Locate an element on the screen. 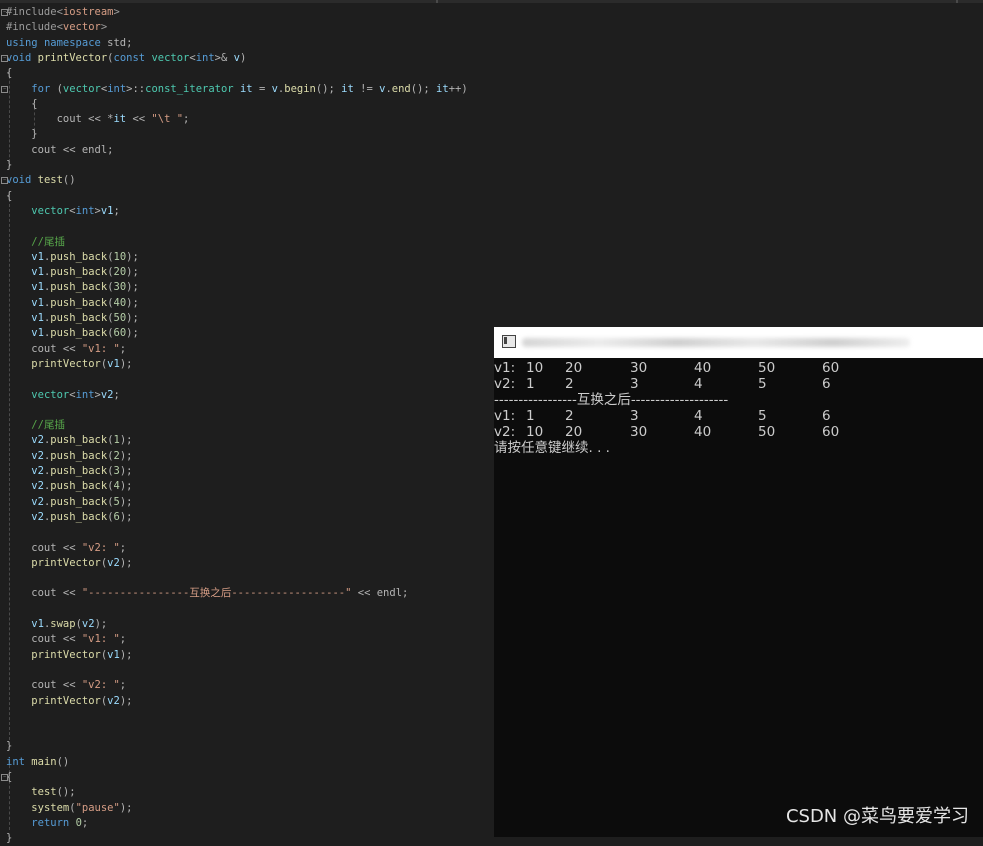 The height and width of the screenshot is (846, 983). code-line: v1.push_back(50); is located at coordinates (72, 318).